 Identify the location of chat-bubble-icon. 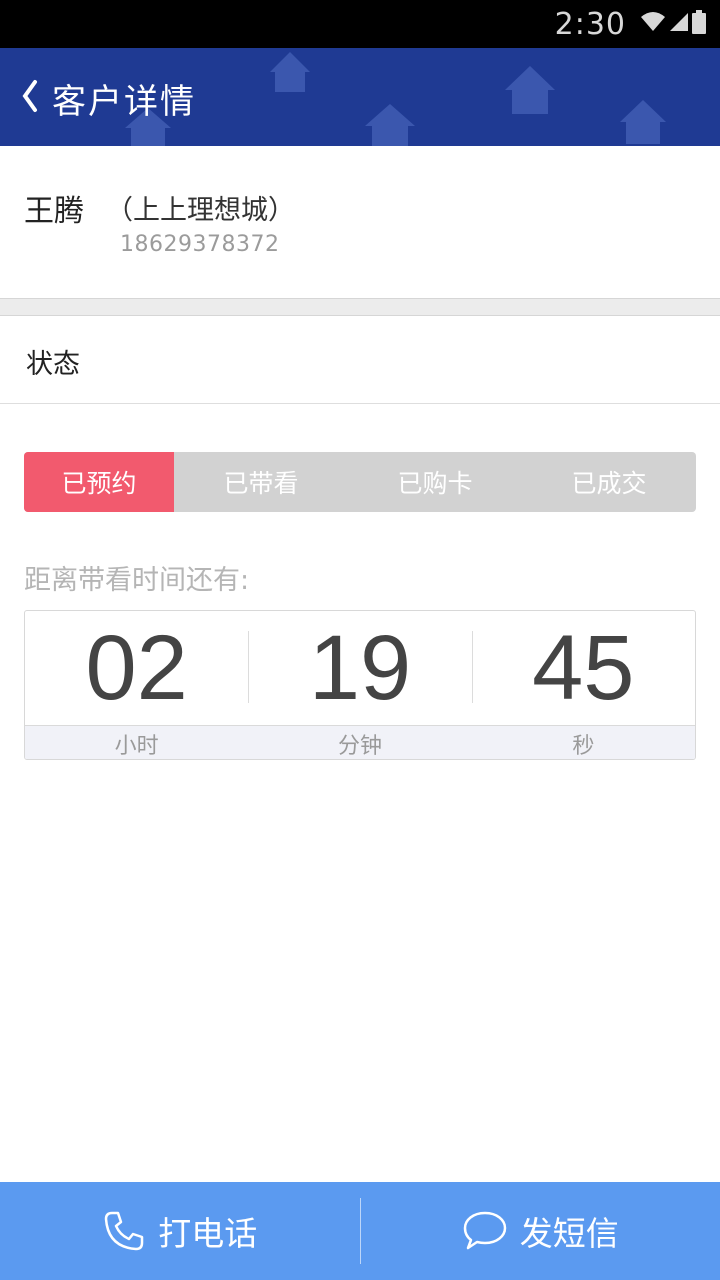
(484, 1230).